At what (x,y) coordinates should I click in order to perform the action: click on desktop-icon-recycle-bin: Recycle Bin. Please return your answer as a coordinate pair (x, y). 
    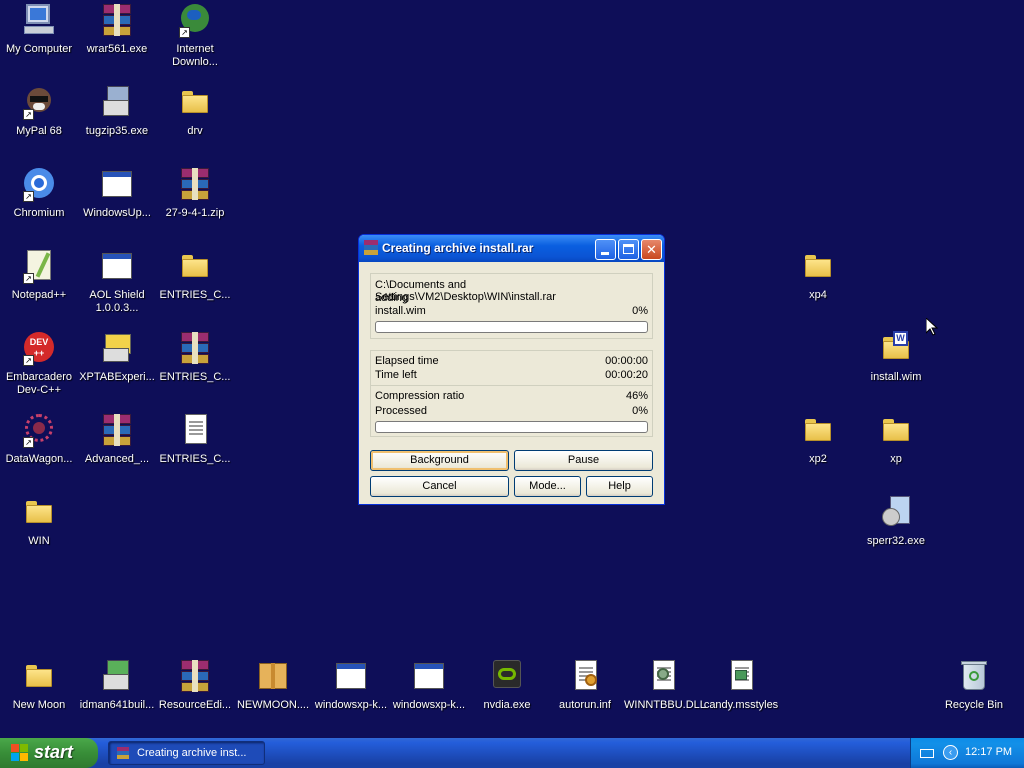
    Looking at the image, I should click on (974, 685).